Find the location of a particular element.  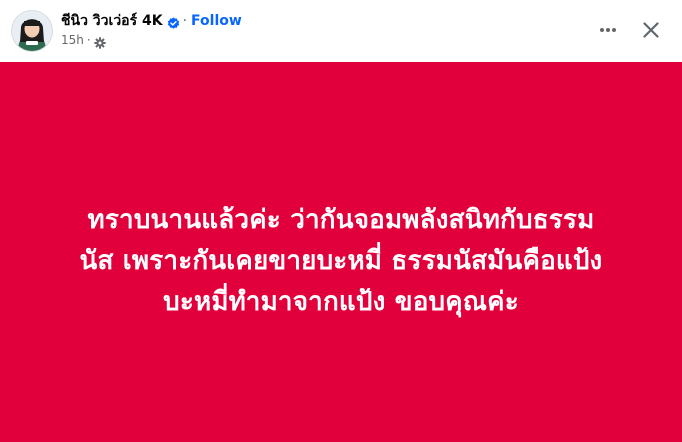

author-row: ชีนิว วิวเว่อร์ 4K · Follow is located at coordinates (151, 21).